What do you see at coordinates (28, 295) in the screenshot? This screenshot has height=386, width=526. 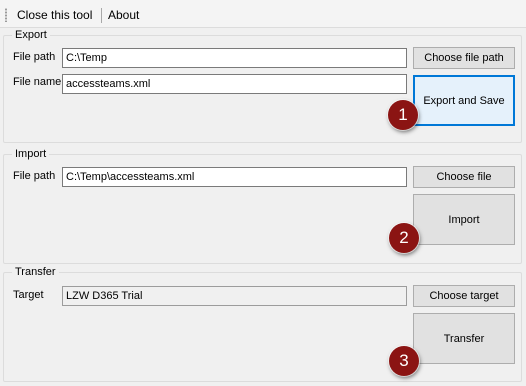 I see `target-label: Target` at bounding box center [28, 295].